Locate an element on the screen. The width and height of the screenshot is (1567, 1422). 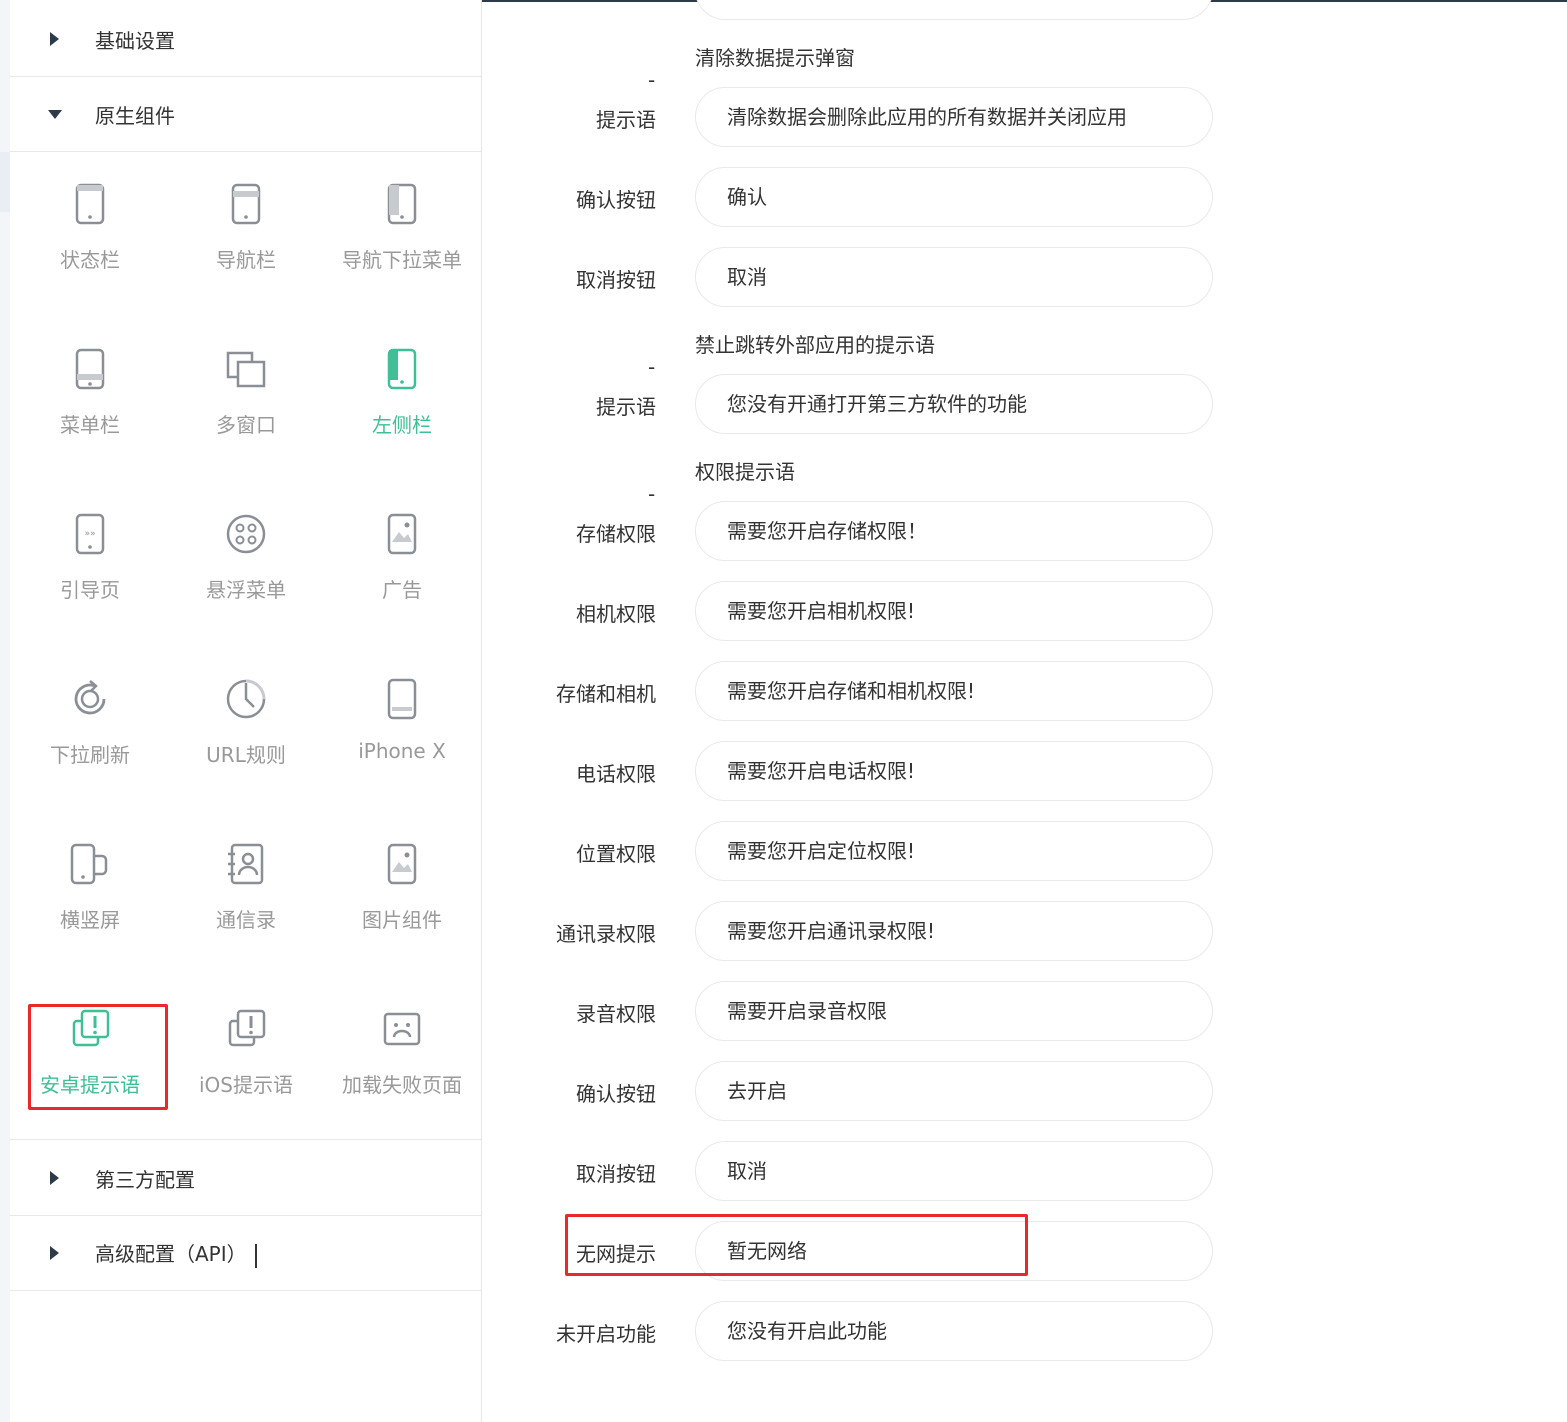
section-native-components: 原生组件 is located at coordinates (246, 114).